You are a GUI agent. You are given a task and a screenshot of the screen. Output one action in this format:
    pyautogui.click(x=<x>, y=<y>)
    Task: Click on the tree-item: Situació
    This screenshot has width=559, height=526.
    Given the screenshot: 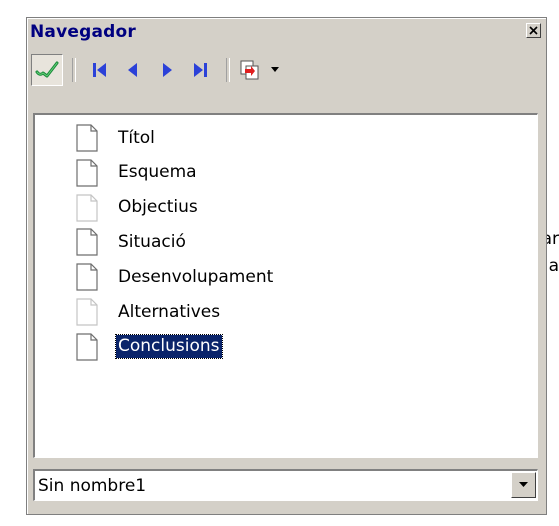 What is the action you would take?
    pyautogui.click(x=131, y=242)
    